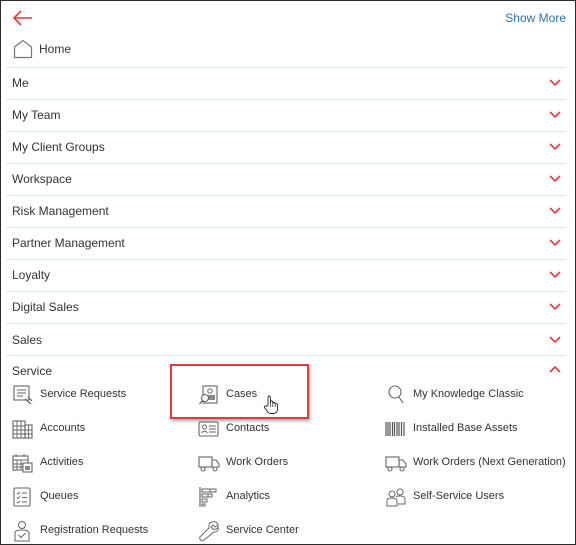  What do you see at coordinates (23, 395) in the screenshot?
I see `service-request-icon` at bounding box center [23, 395].